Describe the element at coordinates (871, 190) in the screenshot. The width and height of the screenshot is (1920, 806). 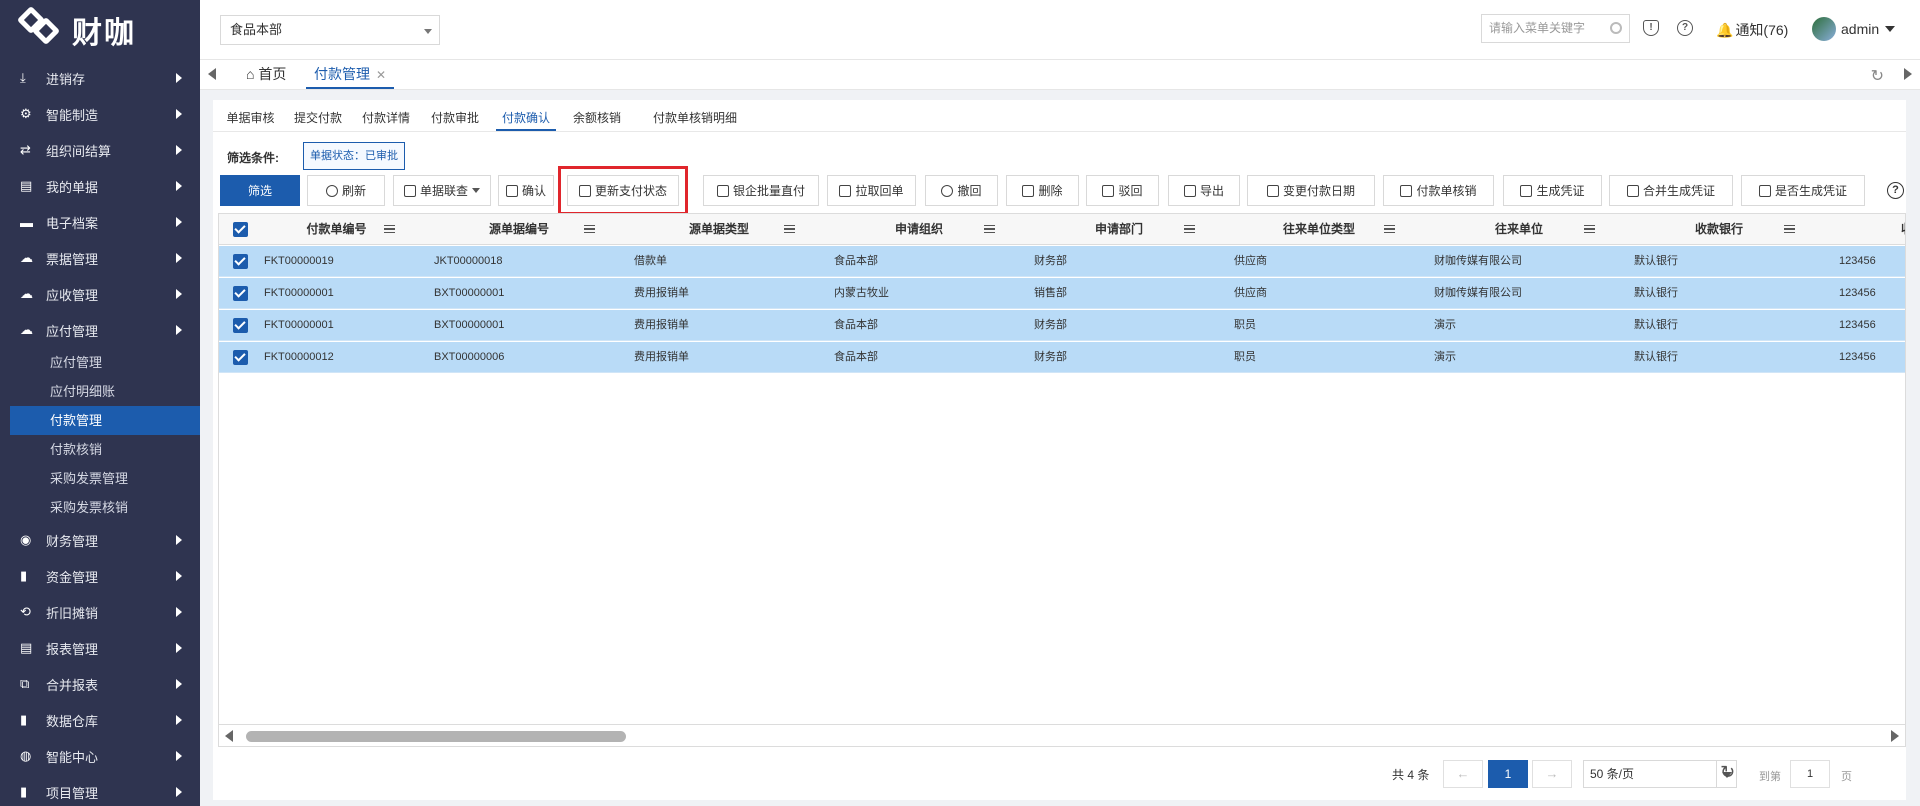
I see `fetch-receipt-button: 拉取回单` at that location.